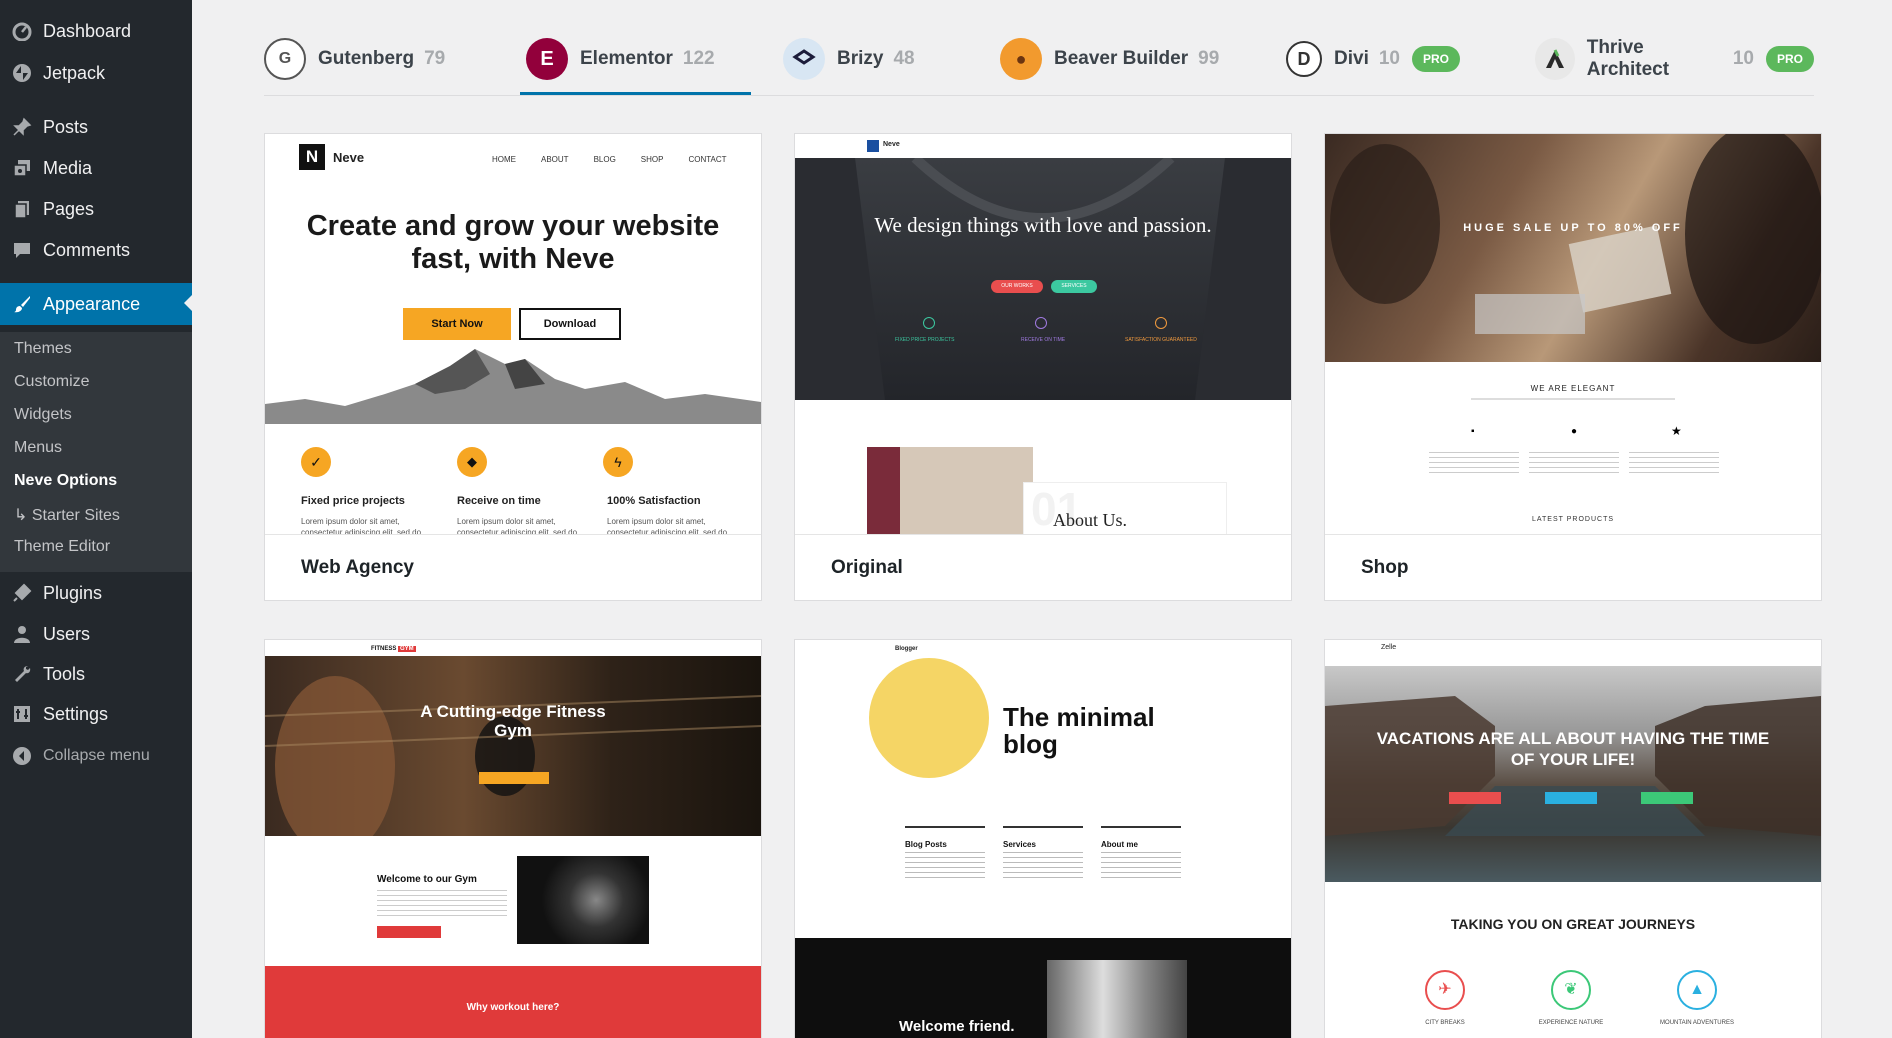  Describe the element at coordinates (96, 31) in the screenshot. I see `menu-dashboard: Dashboard` at that location.